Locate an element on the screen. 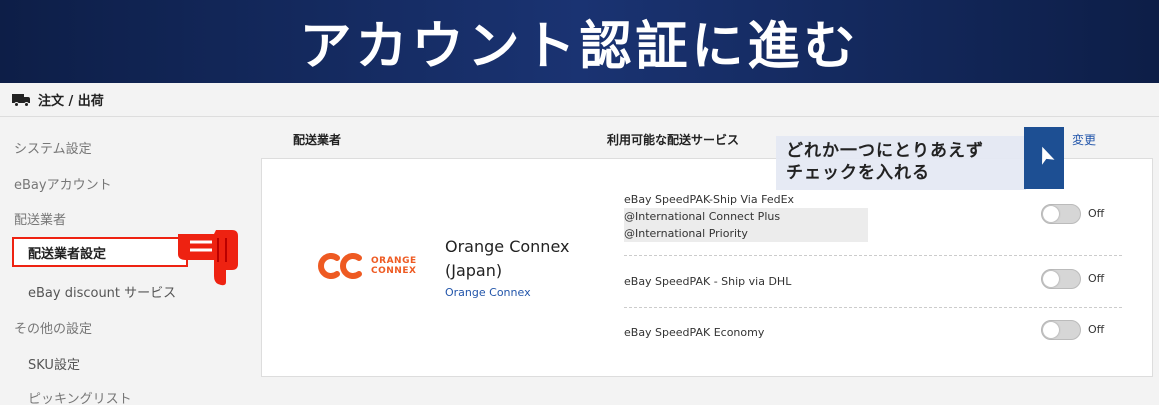 Image resolution: width=1159 pixels, height=405 pixels. instruction-callout: どれか一つにとりあえず チェックを入れる is located at coordinates (901, 163).